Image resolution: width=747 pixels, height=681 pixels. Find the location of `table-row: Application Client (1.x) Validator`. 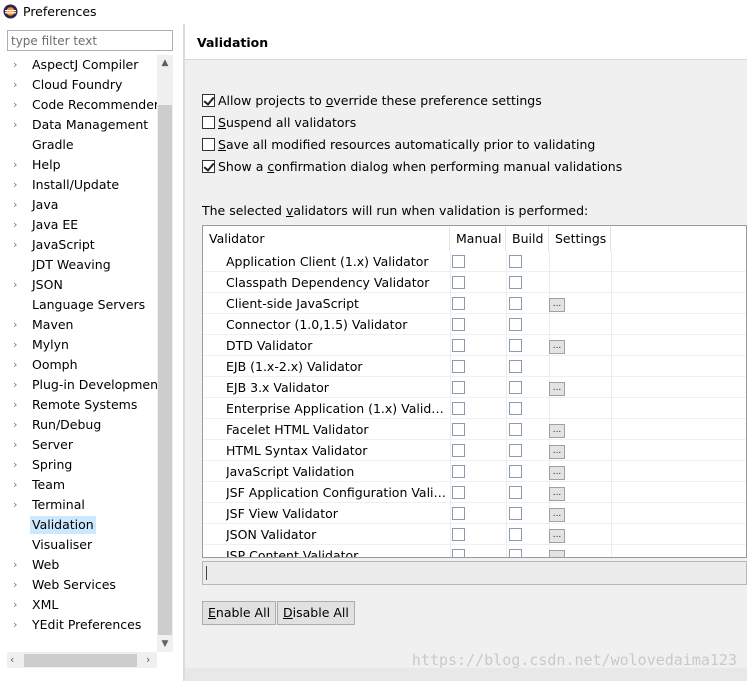

table-row: Application Client (1.x) Validator is located at coordinates (474, 261).